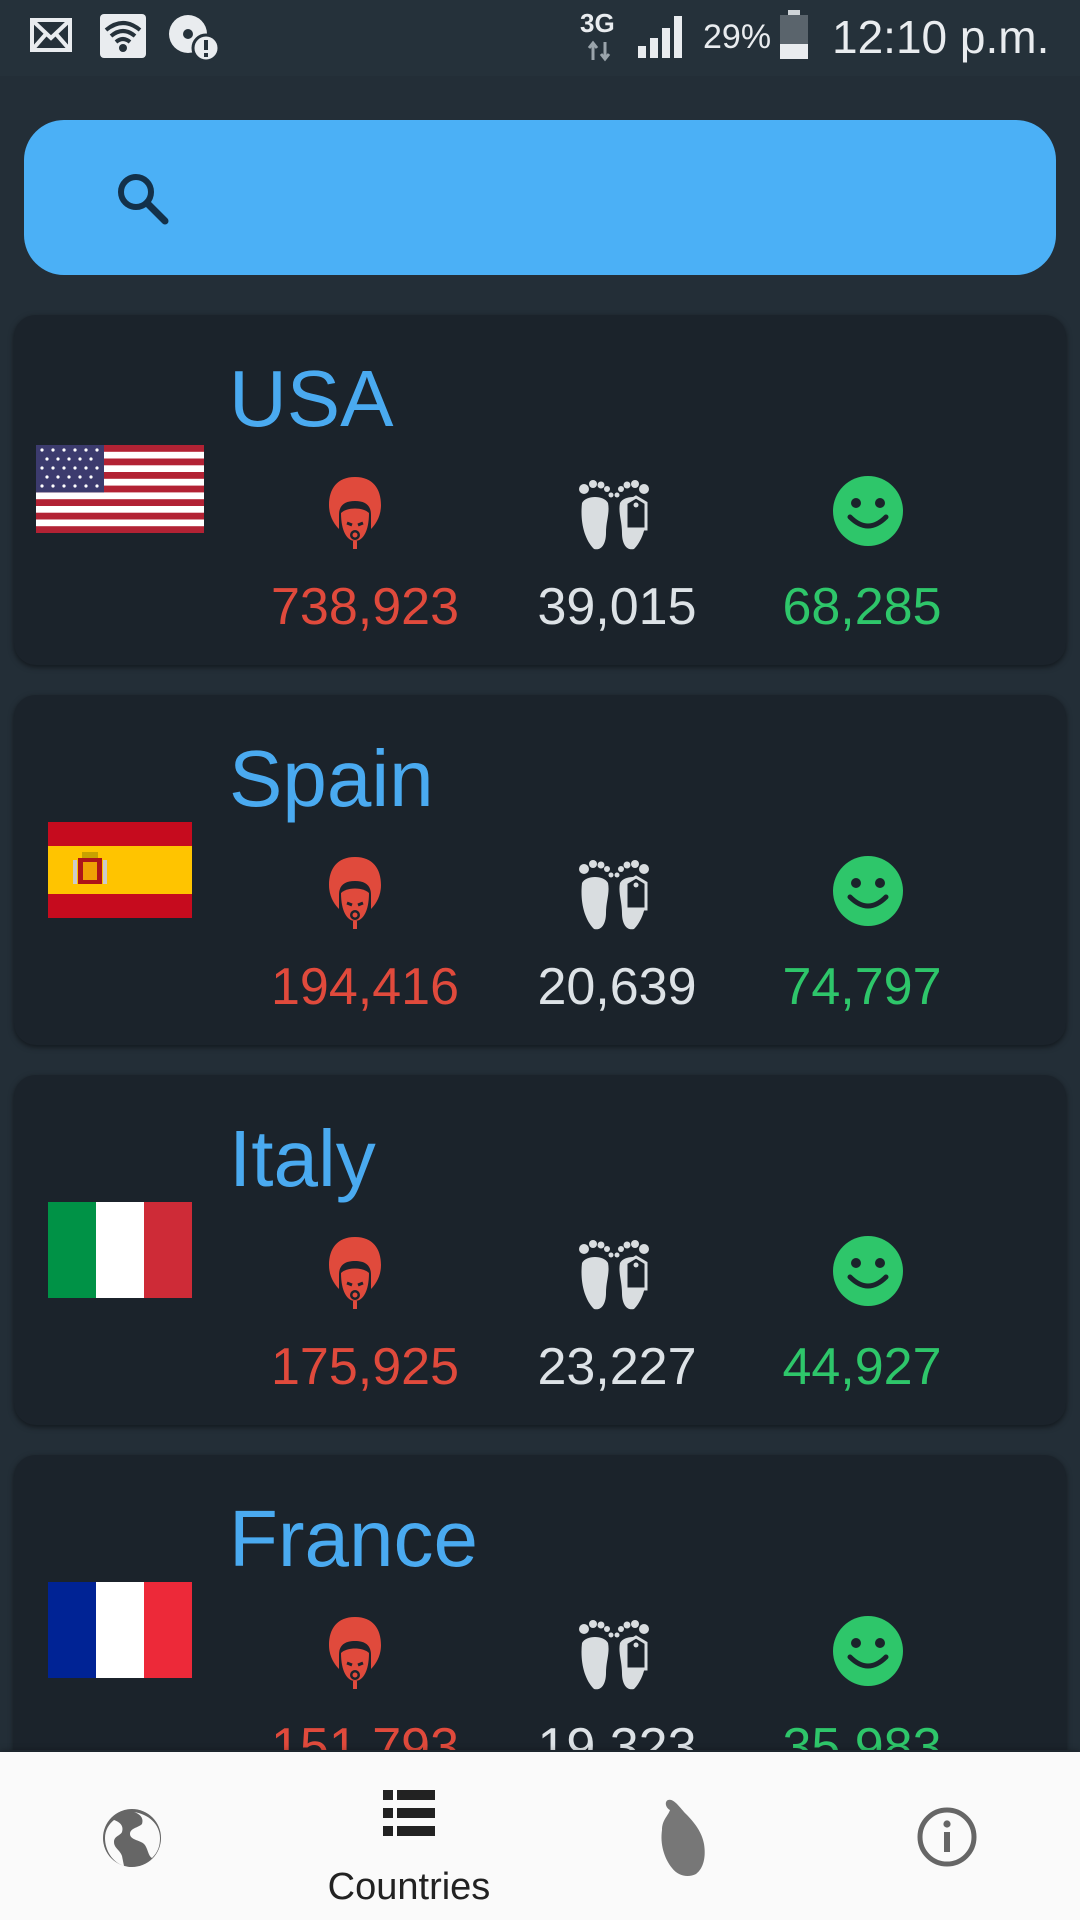 The image size is (1080, 1920). What do you see at coordinates (365, 987) in the screenshot?
I see `cases-count: 194,416` at bounding box center [365, 987].